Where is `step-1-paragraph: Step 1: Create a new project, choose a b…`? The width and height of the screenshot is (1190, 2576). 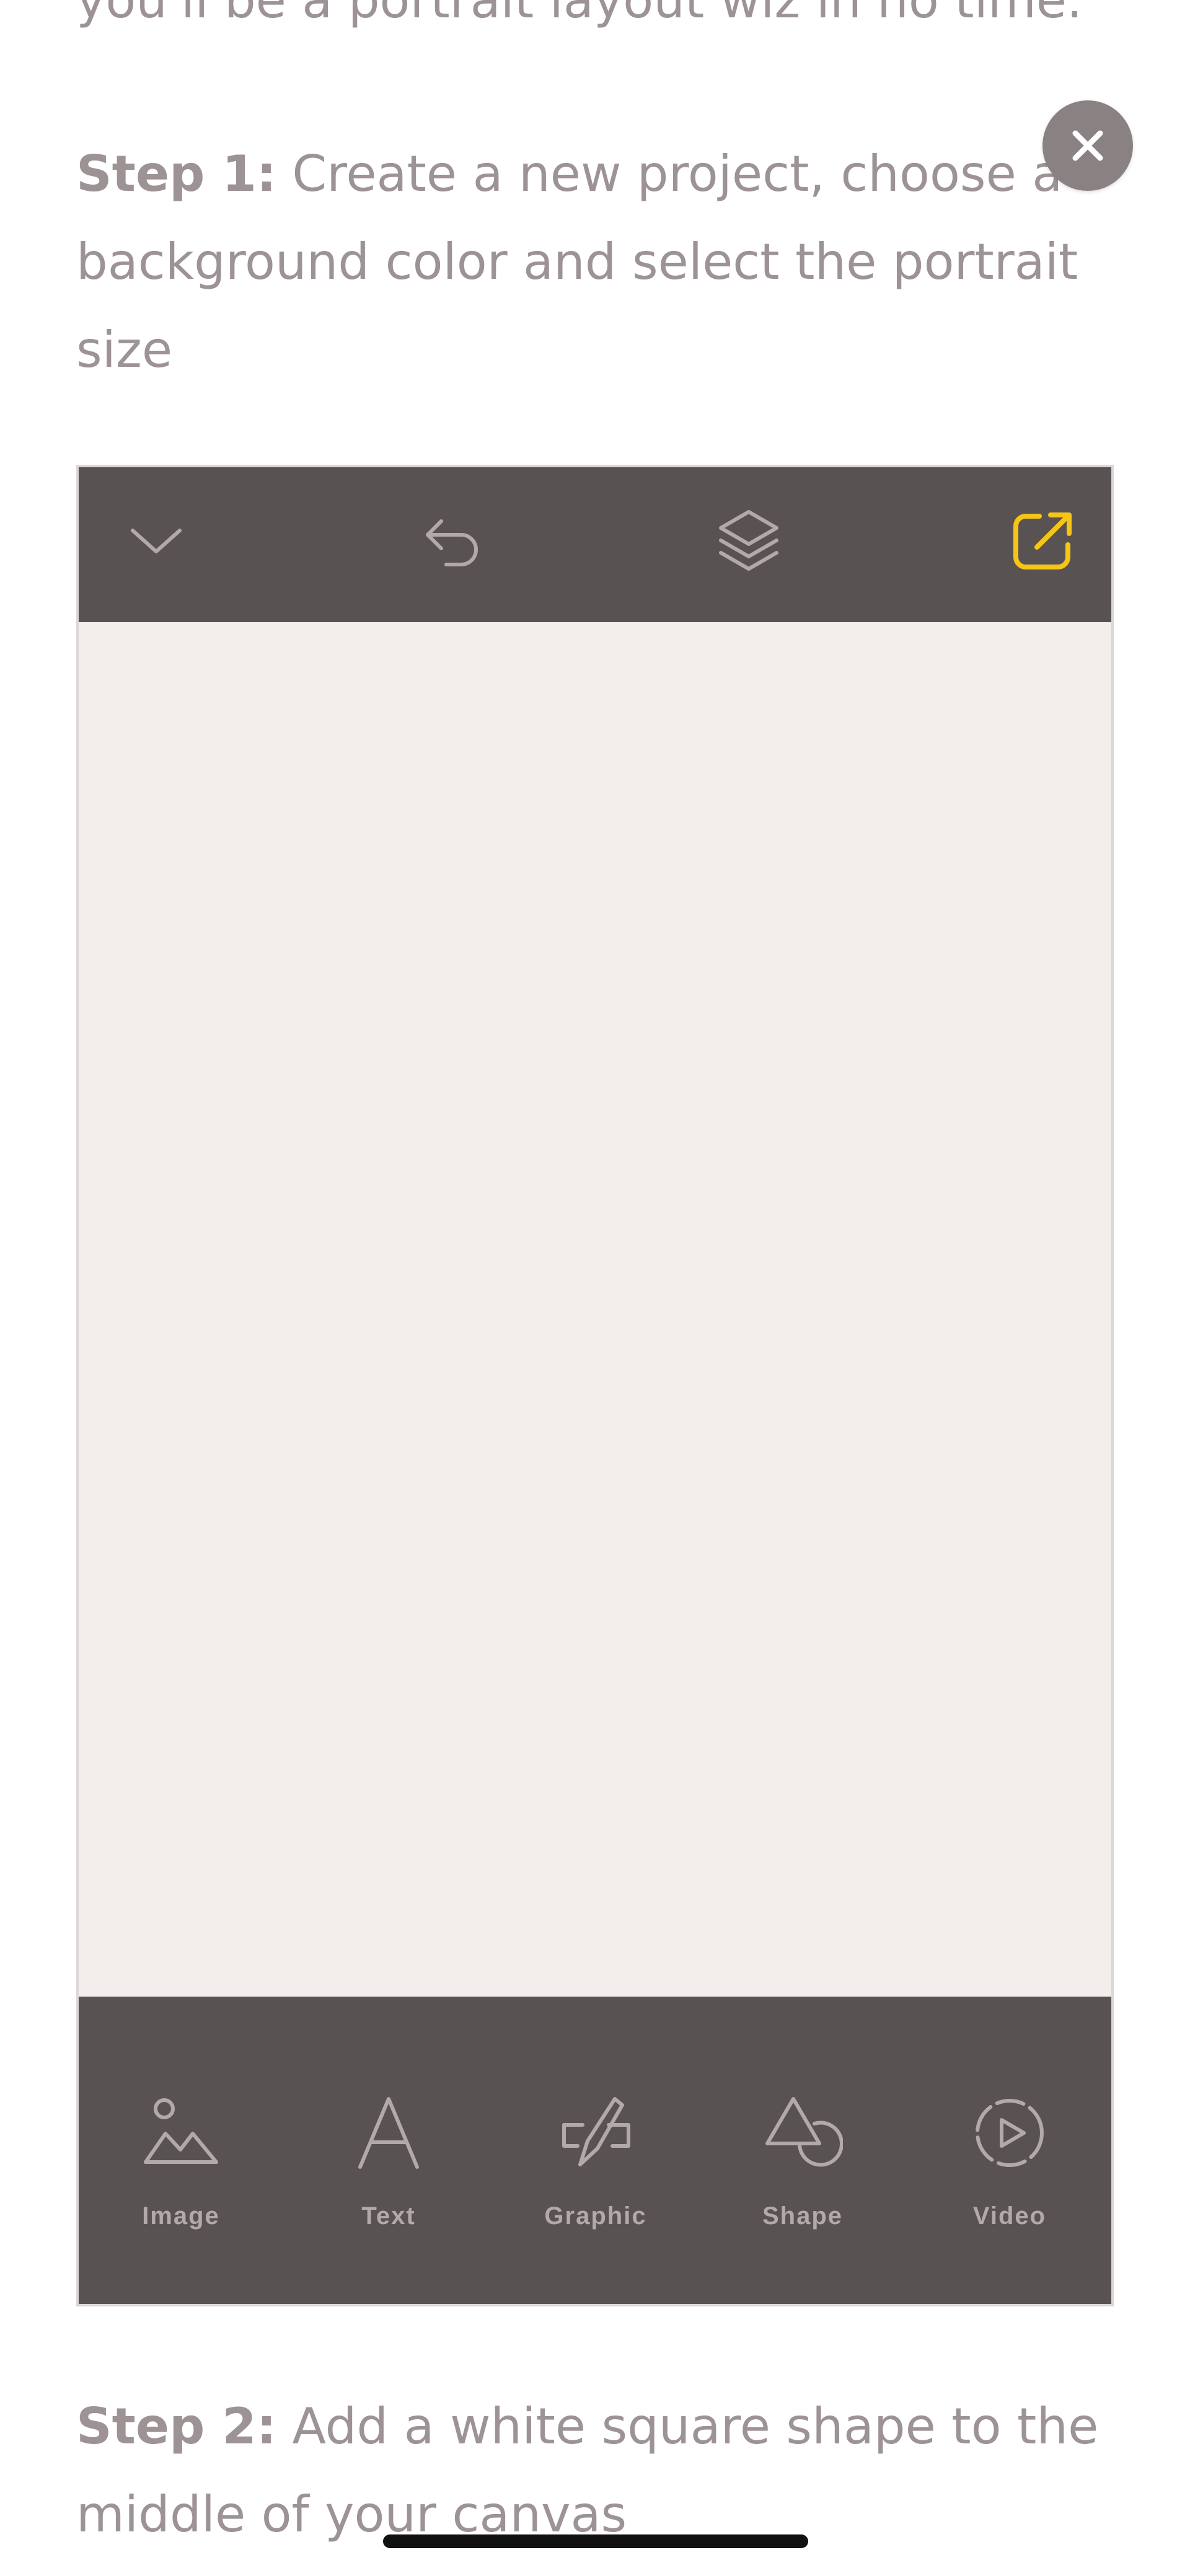
step-1-paragraph: Step 1: Create a new project, choose a b… is located at coordinates (596, 262).